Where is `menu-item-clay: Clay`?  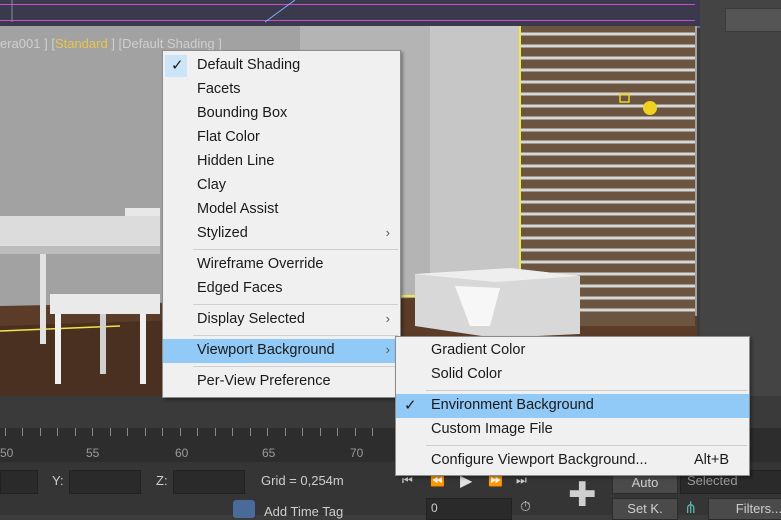 menu-item-clay: Clay is located at coordinates (281, 186).